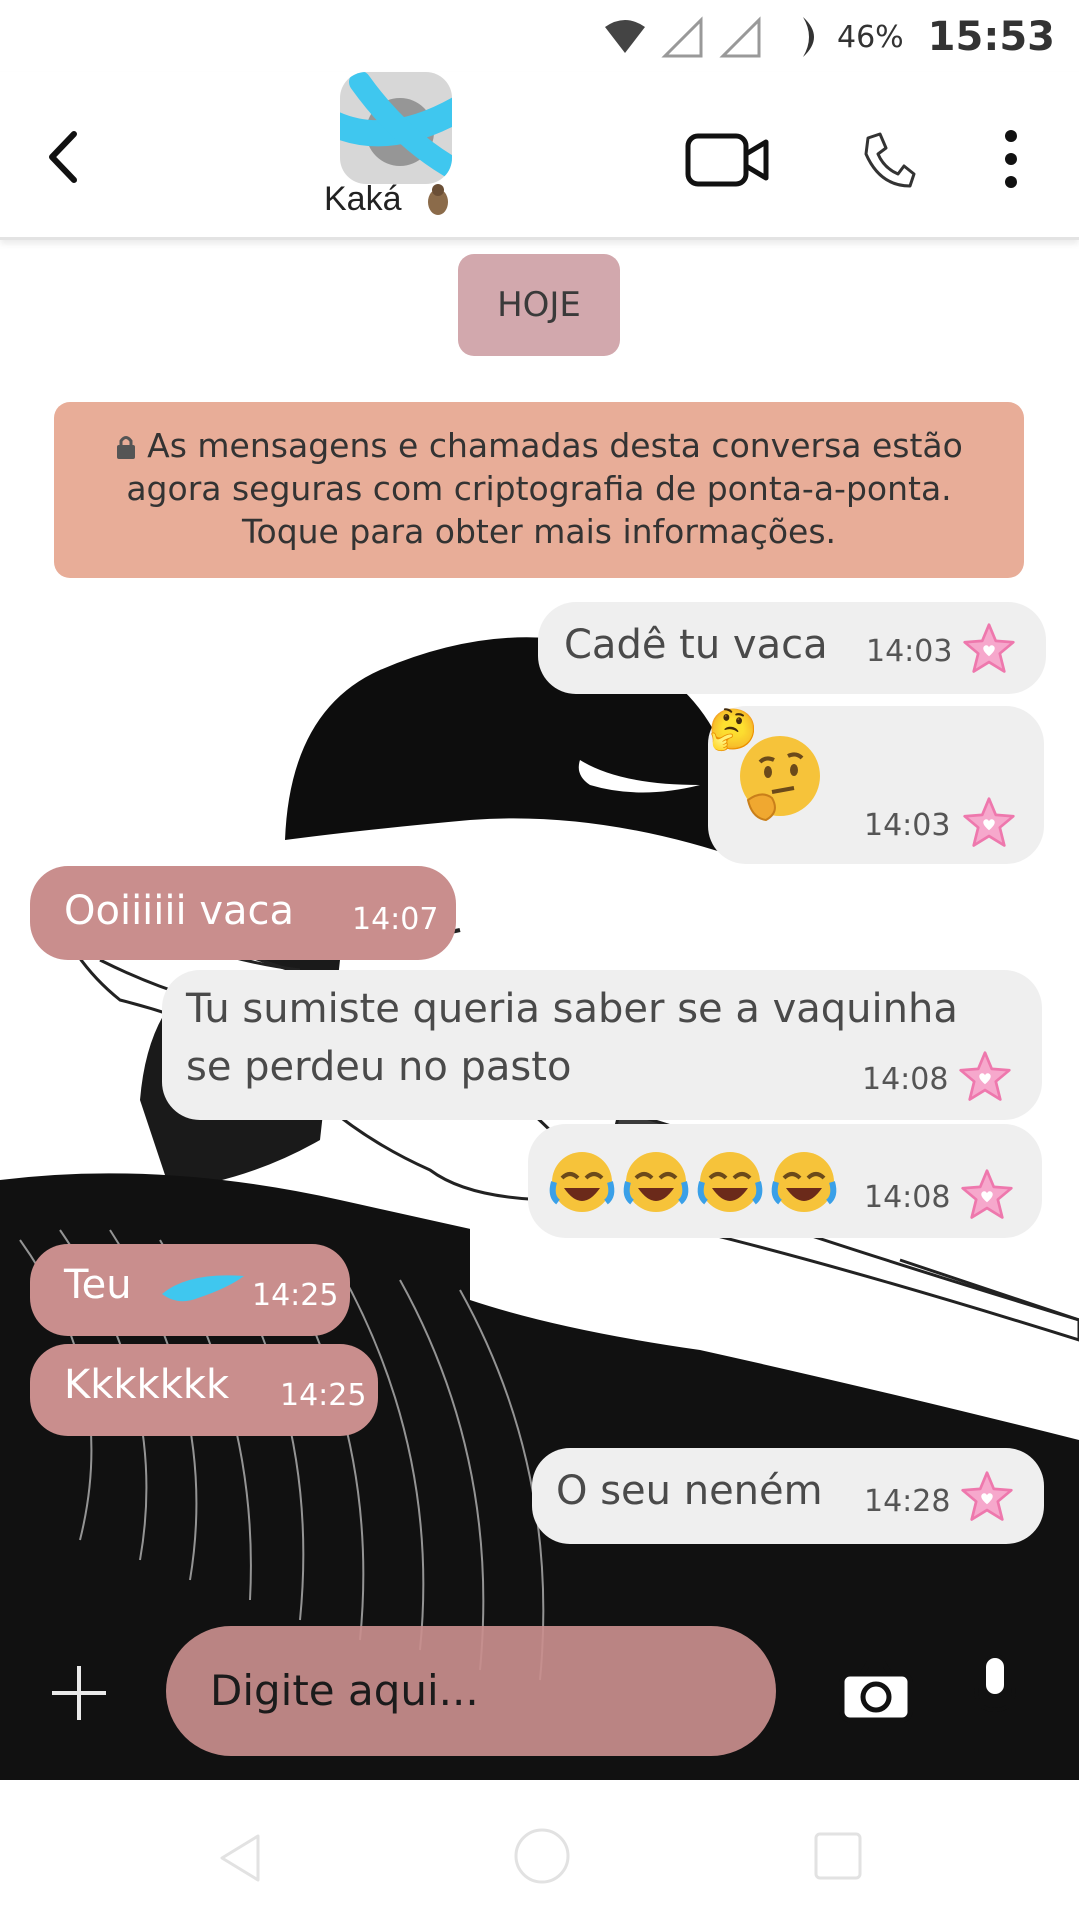  Describe the element at coordinates (693, 1182) in the screenshot. I see `laughing-emoji-row-icon` at that location.